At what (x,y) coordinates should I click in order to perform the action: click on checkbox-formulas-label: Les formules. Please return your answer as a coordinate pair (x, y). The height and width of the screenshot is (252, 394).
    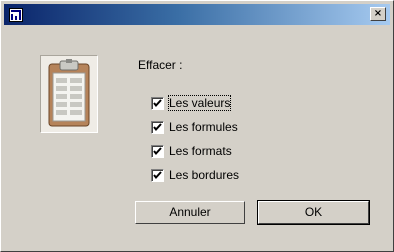
    Looking at the image, I should click on (203, 127).